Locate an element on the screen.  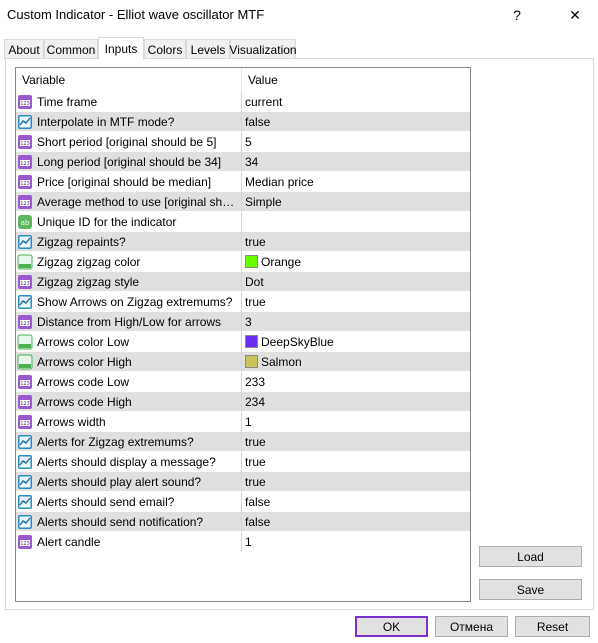
column-header-variable: Variable is located at coordinates (129, 80).